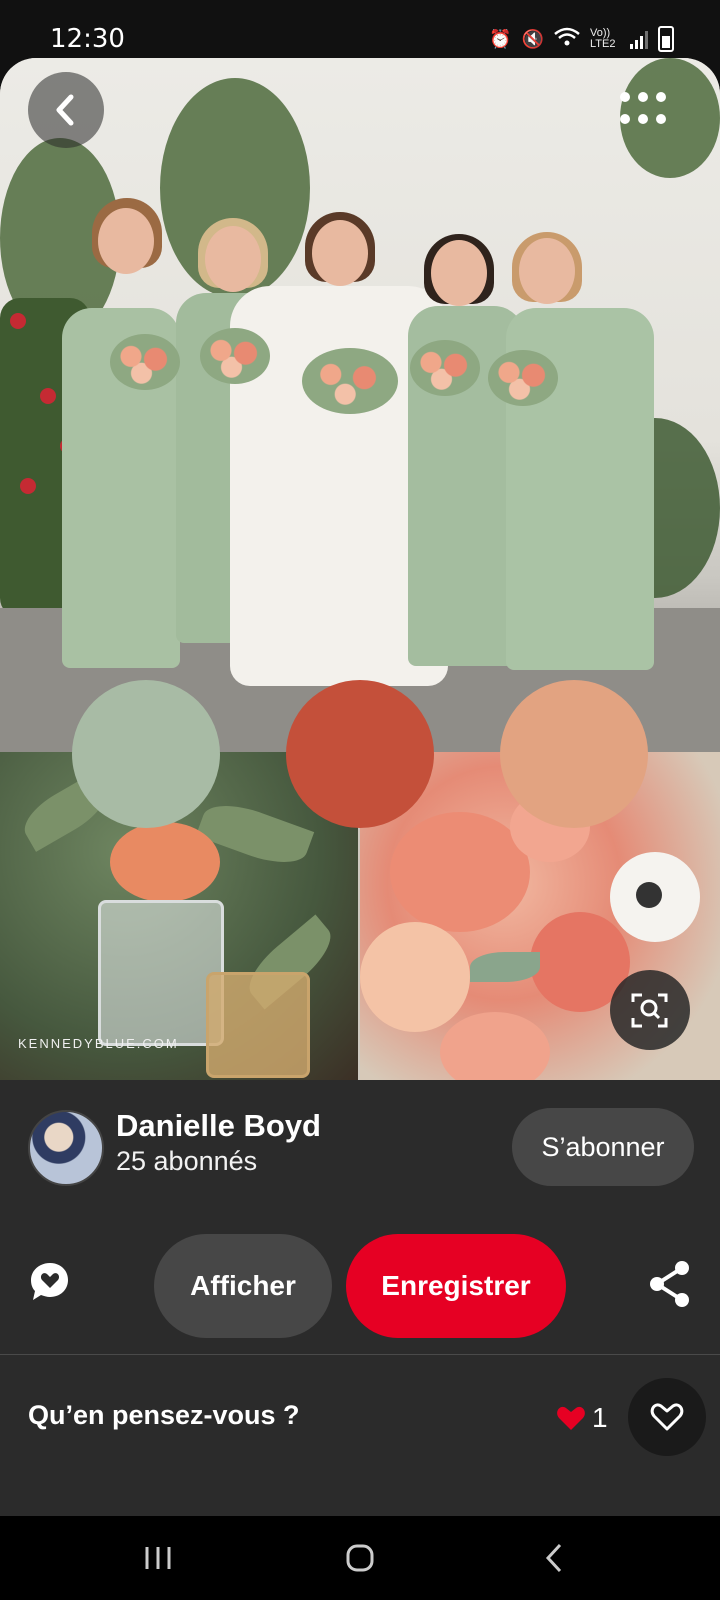 The width and height of the screenshot is (720, 1600). What do you see at coordinates (218, 1126) in the screenshot?
I see `author-name: Danielle Boyd` at bounding box center [218, 1126].